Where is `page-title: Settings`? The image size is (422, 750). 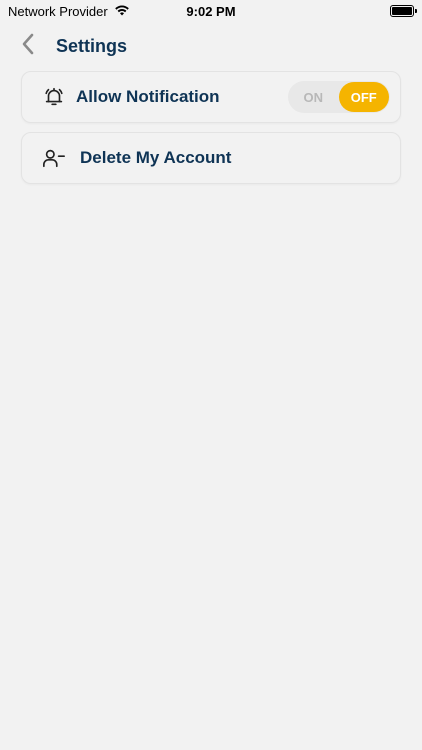 page-title: Settings is located at coordinates (92, 45).